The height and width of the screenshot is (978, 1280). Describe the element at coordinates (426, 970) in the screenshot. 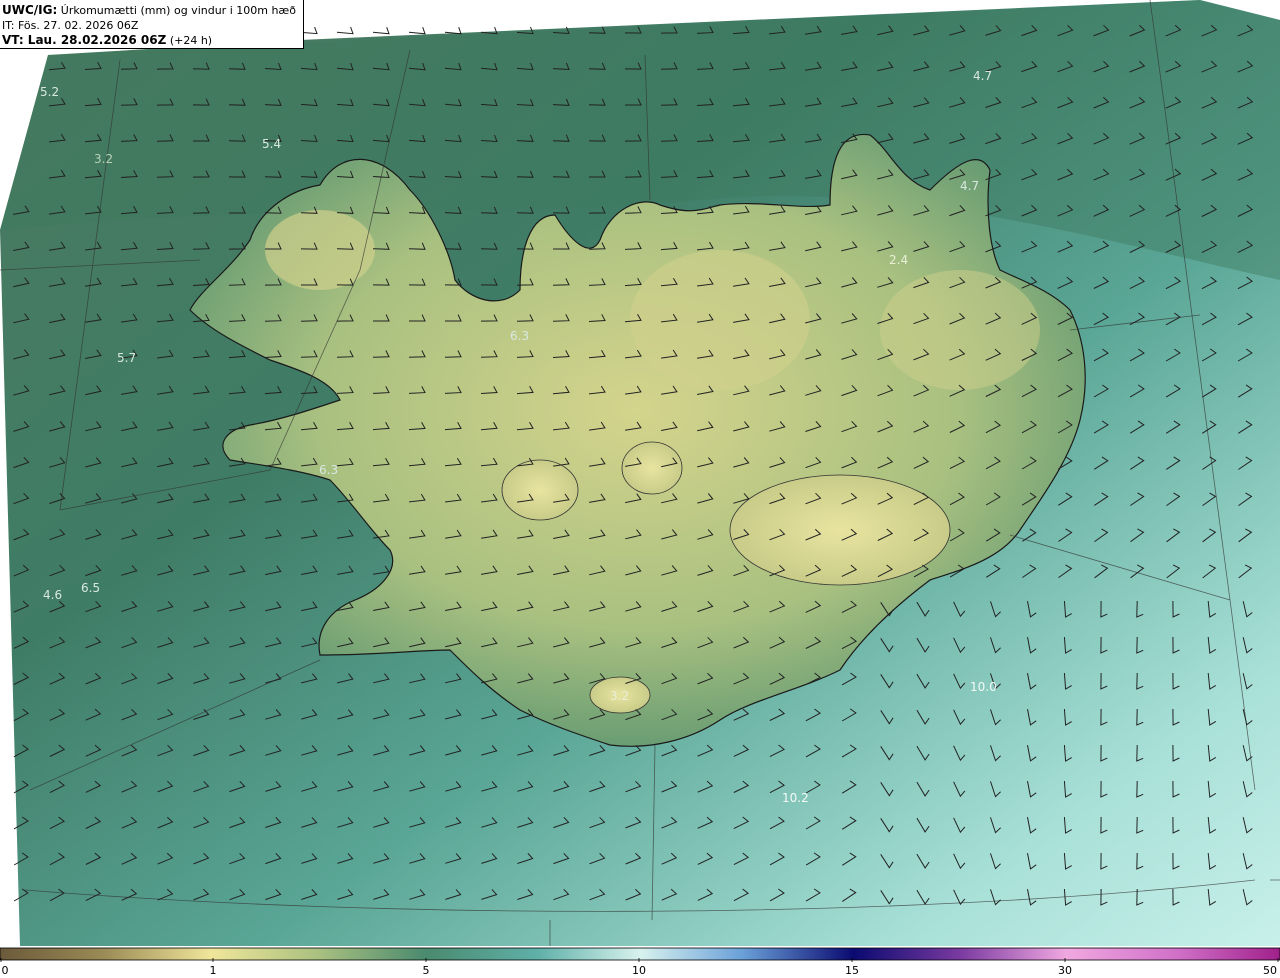

I see `colorbar-tick-label: 5` at that location.